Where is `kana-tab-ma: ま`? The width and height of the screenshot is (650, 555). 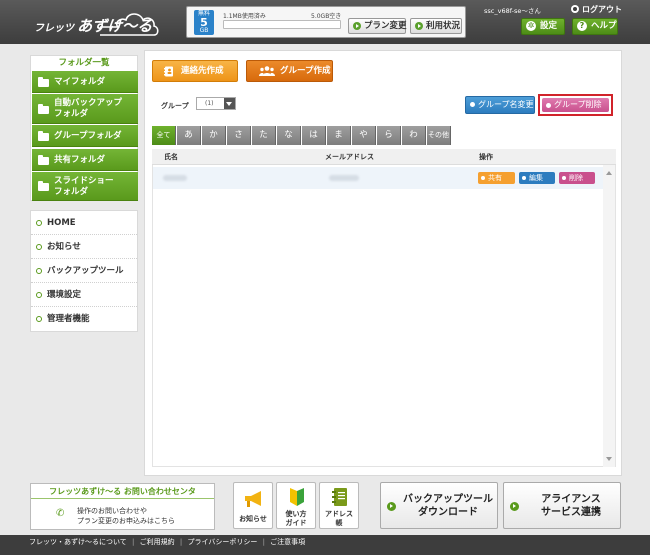 kana-tab-ma: ま is located at coordinates (339, 135).